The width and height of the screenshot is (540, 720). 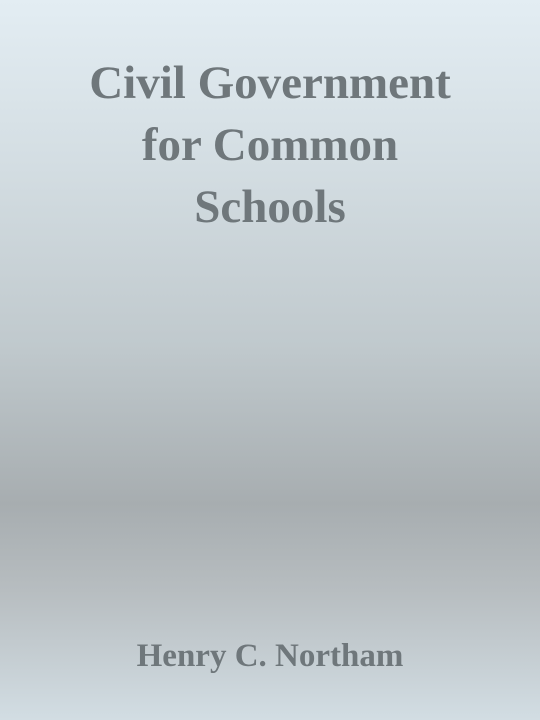 What do you see at coordinates (270, 207) in the screenshot?
I see `book-title-line-3: Schools` at bounding box center [270, 207].